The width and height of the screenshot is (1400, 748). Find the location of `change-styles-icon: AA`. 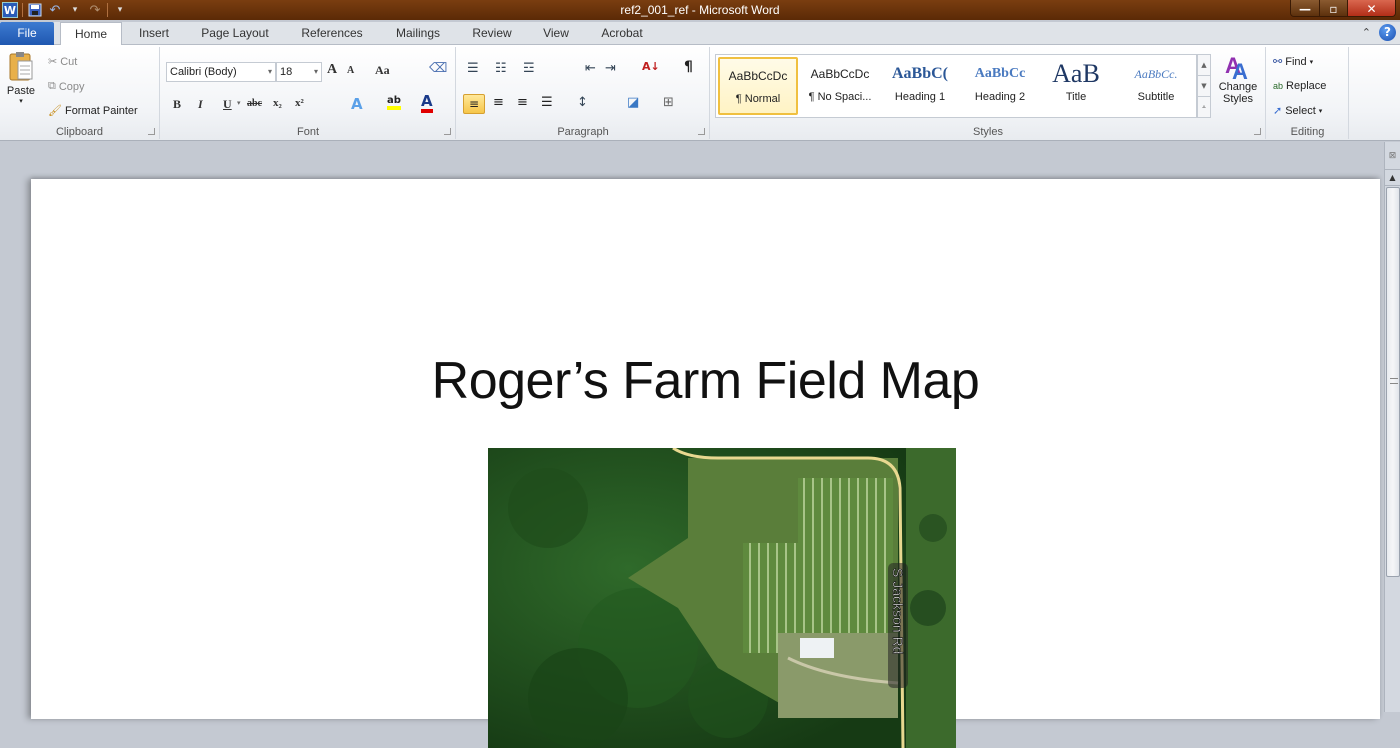

change-styles-icon: AA is located at coordinates (1236, 67).